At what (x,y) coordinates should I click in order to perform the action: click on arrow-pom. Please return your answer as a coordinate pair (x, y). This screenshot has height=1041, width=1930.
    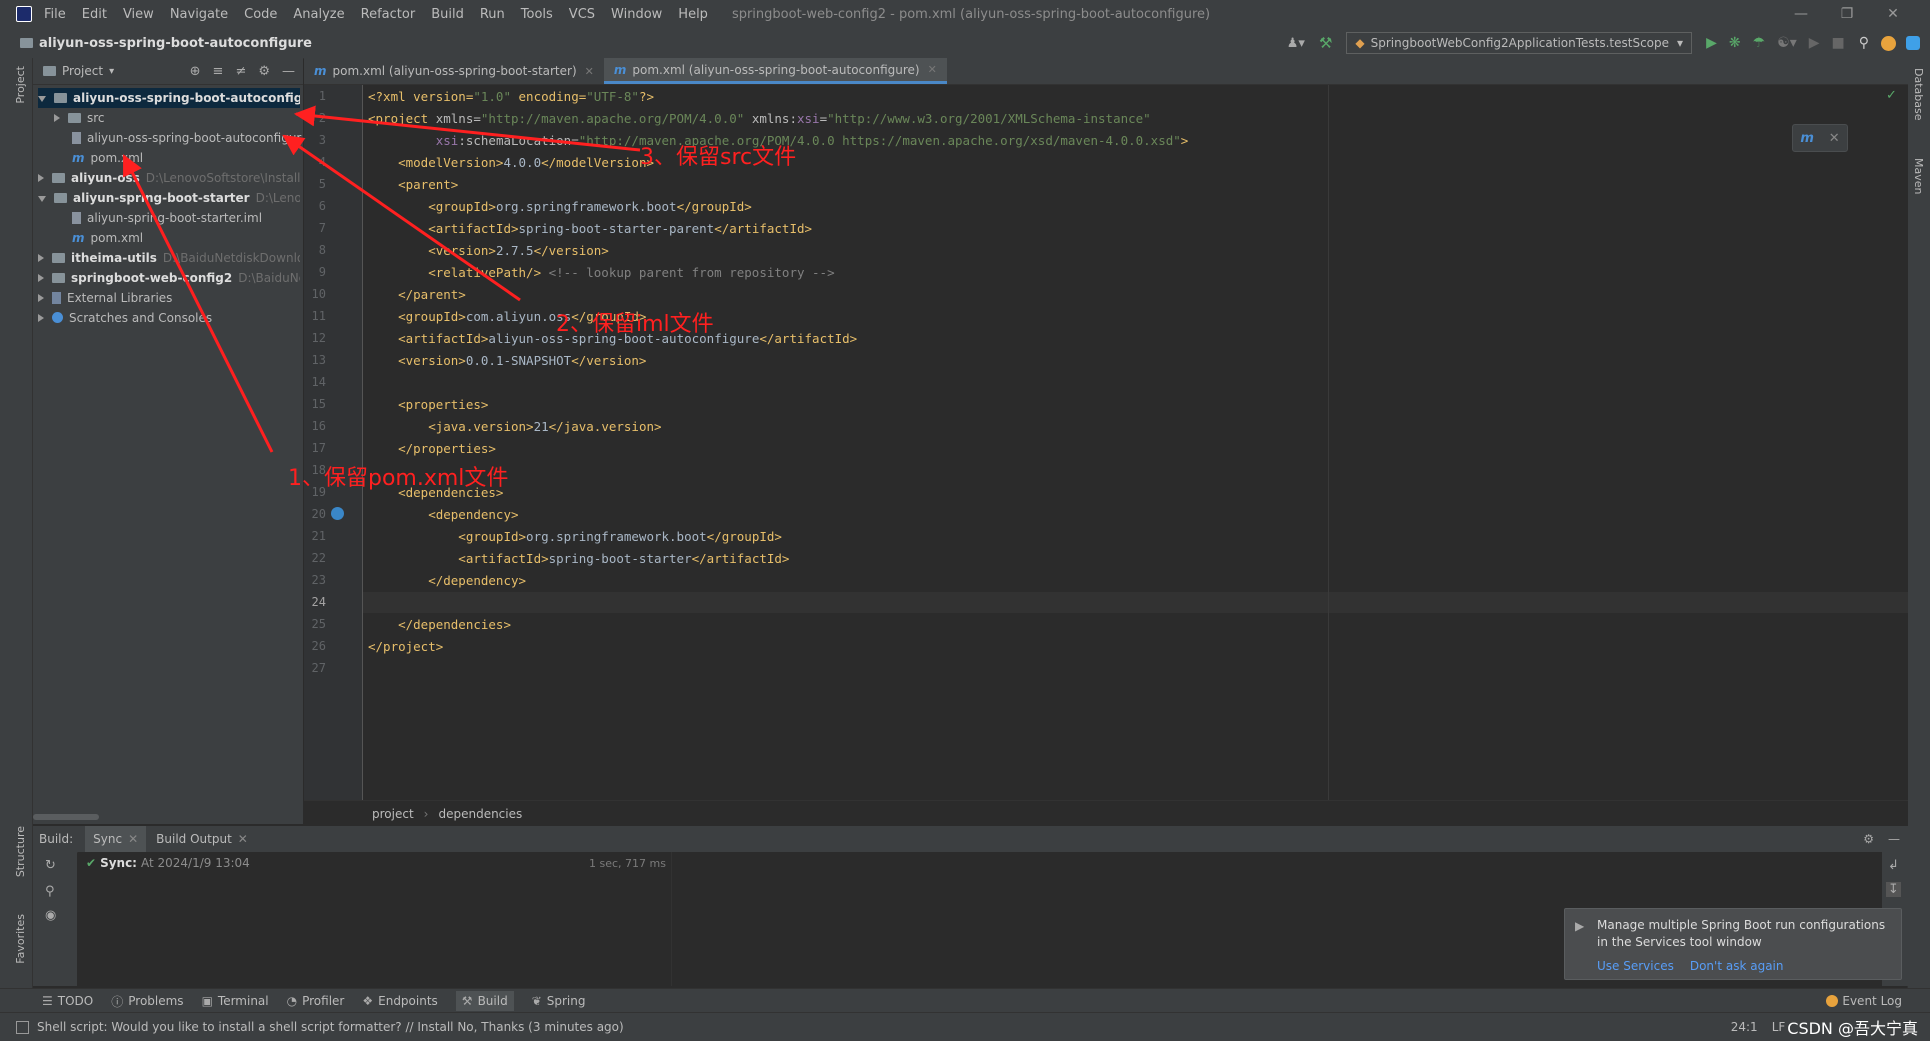
    Looking at the image, I should click on (198, 303).